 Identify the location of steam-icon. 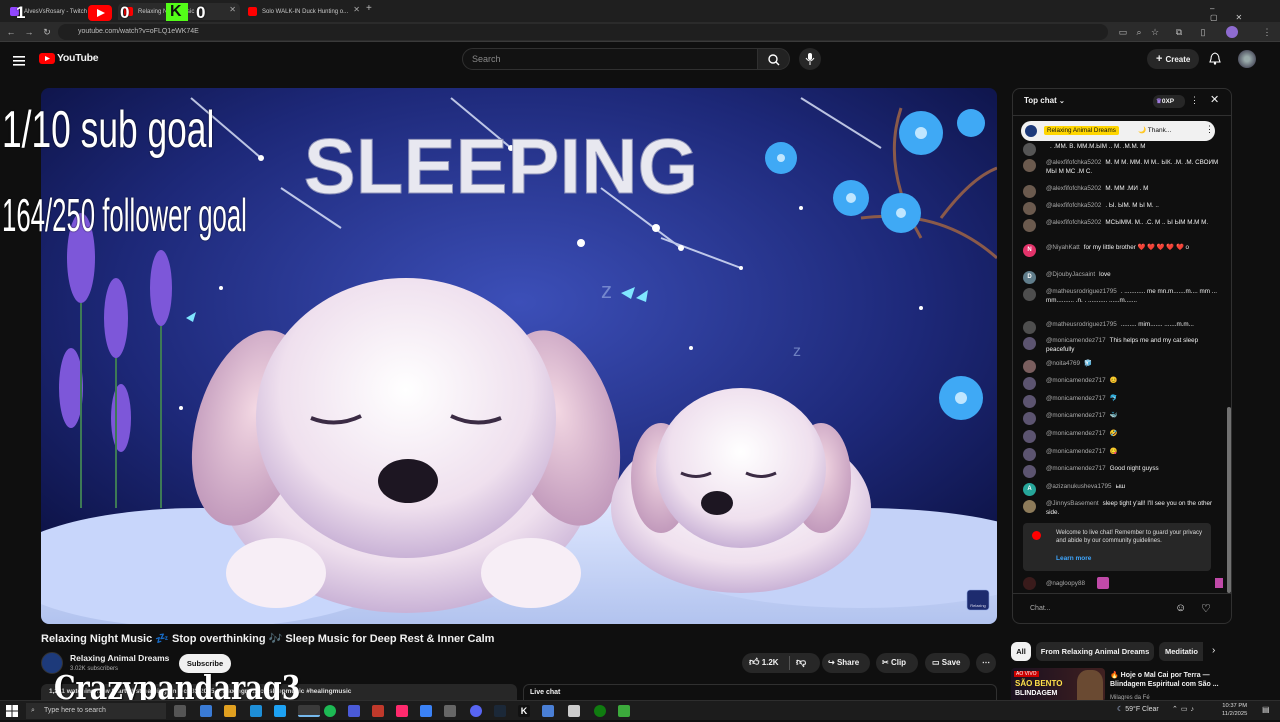
(500, 711).